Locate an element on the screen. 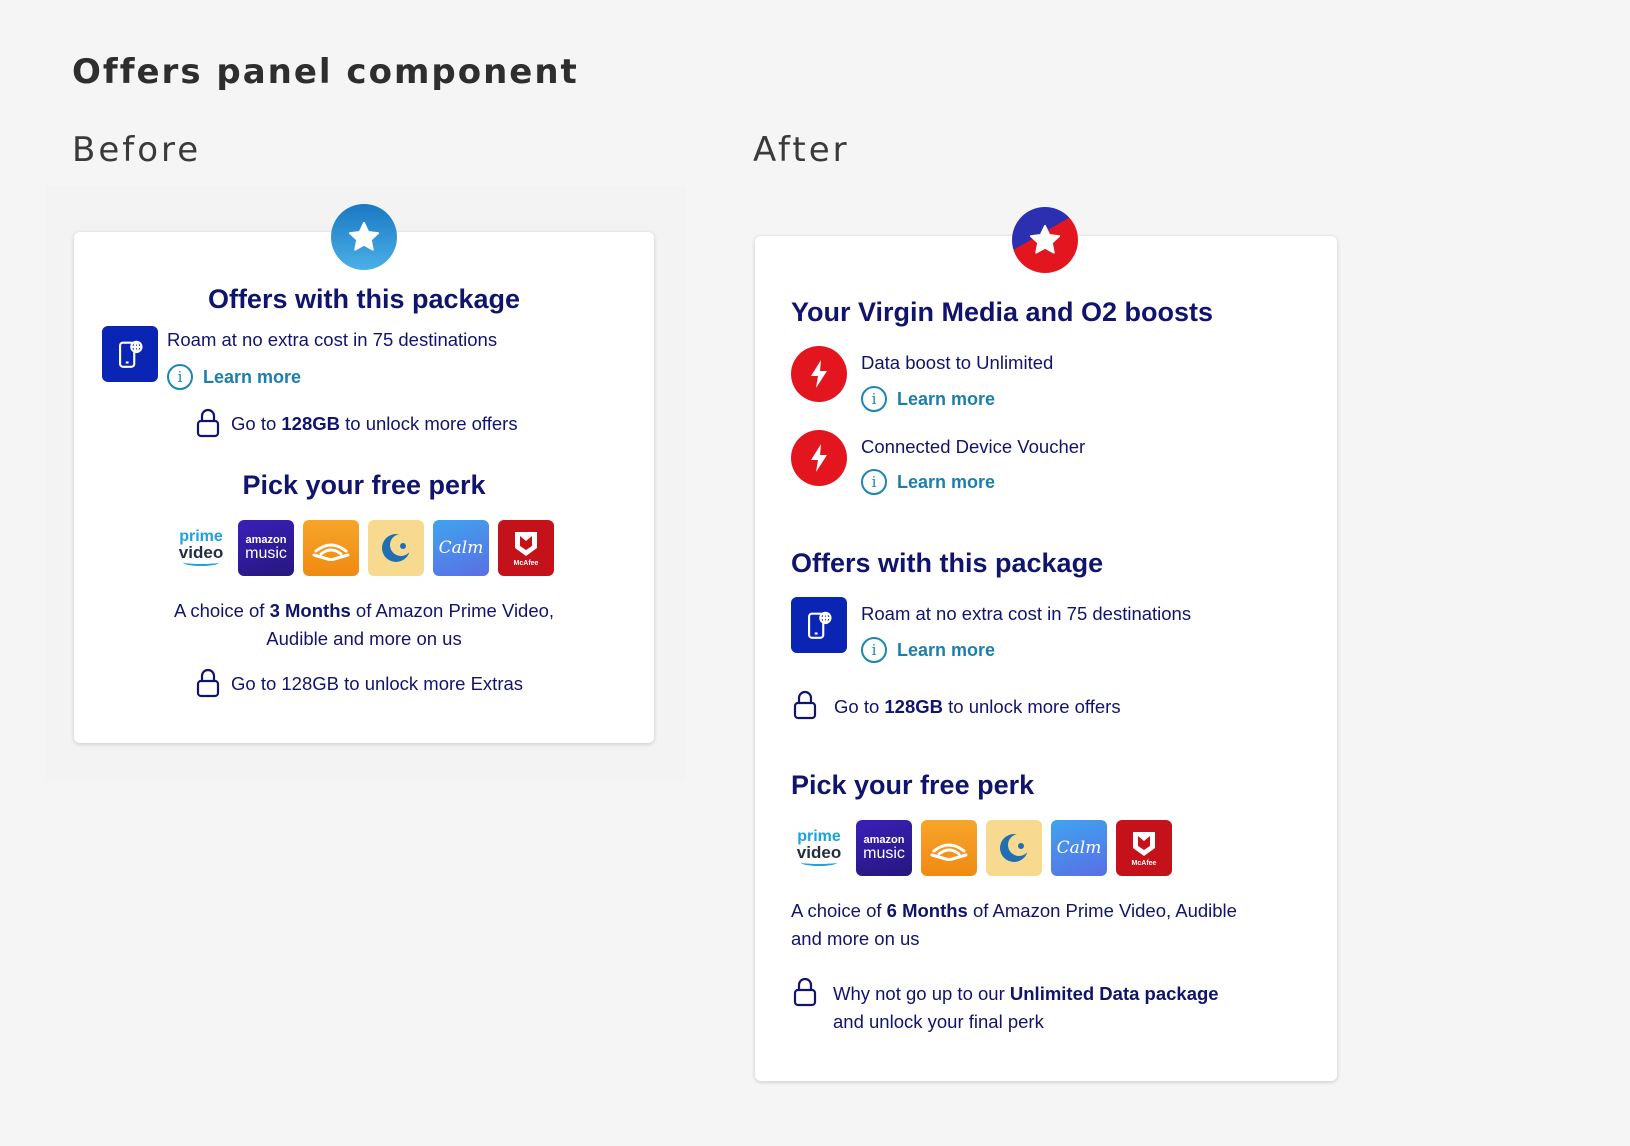 The image size is (1630, 1146). after-perk-icons: prime video amazon music Calm McAfee is located at coordinates (981, 848).